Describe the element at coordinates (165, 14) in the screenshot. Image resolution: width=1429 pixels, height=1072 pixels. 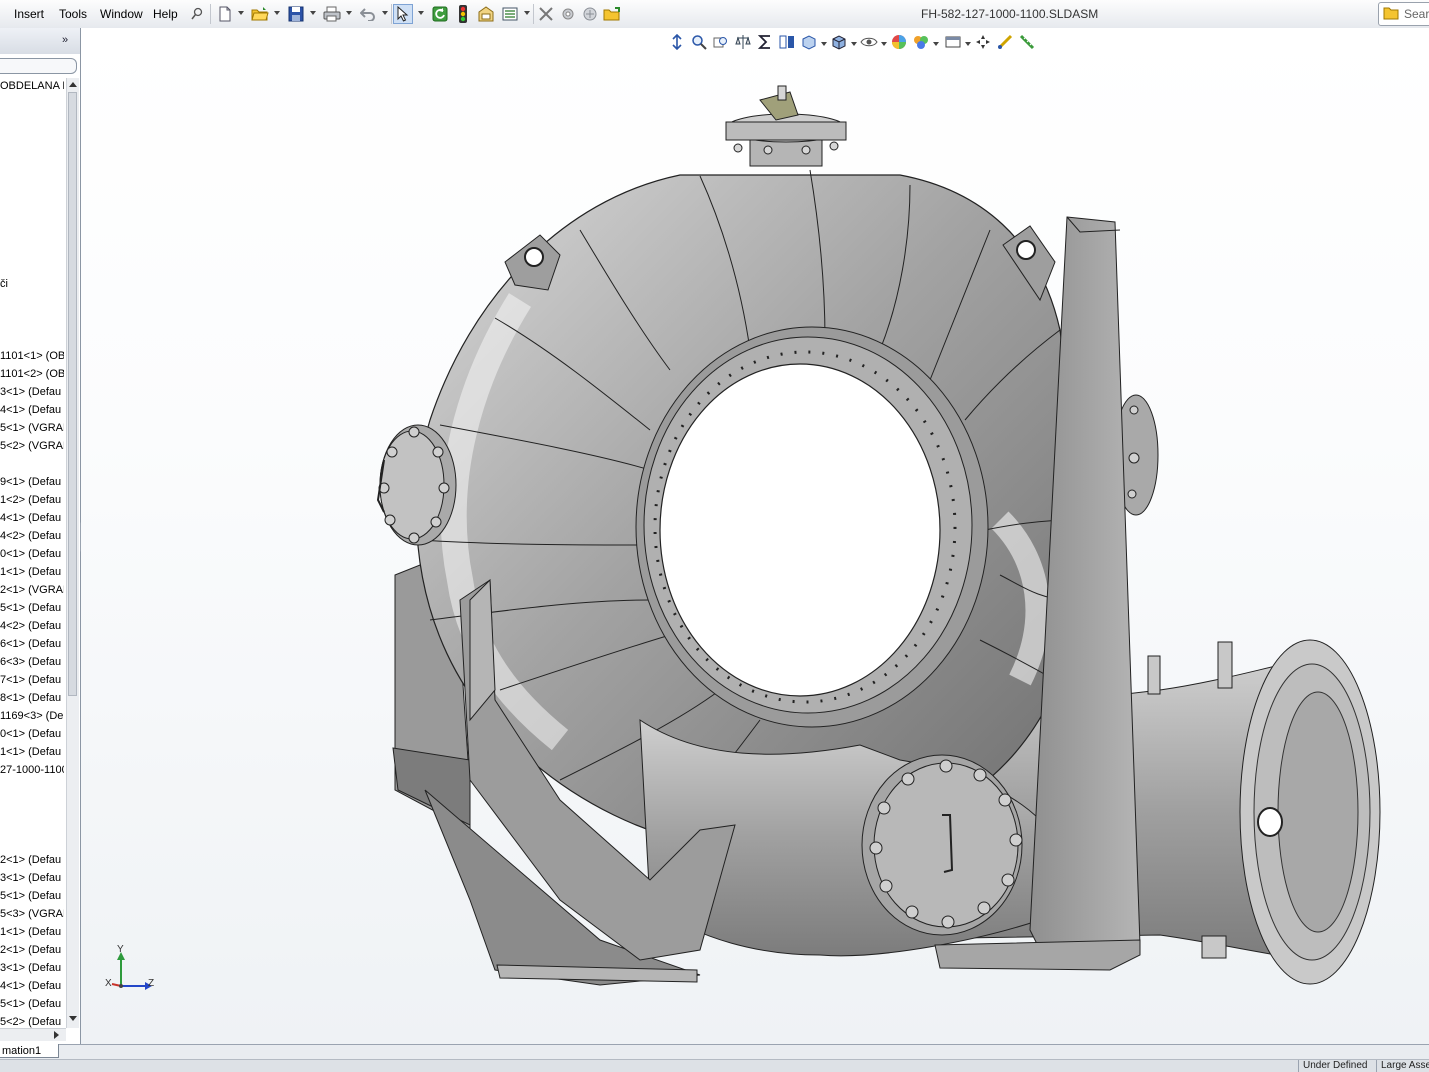
I see `menu-help: Help` at that location.